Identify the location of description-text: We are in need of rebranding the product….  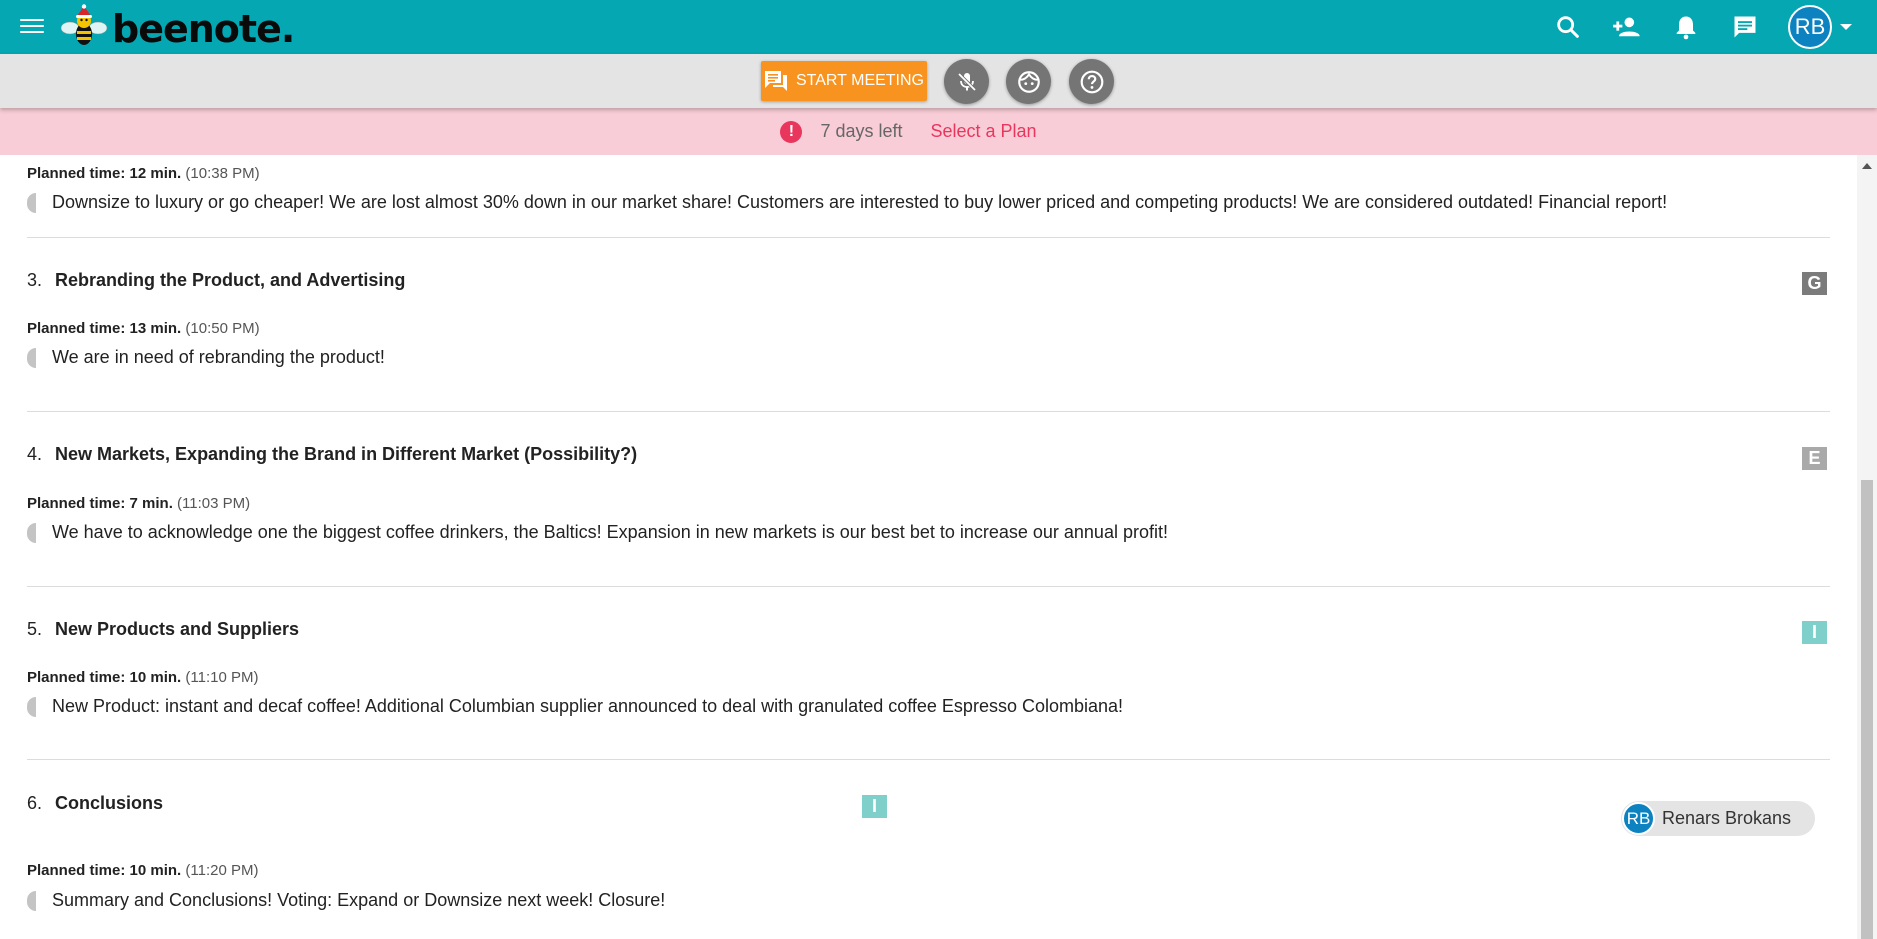
(218, 357).